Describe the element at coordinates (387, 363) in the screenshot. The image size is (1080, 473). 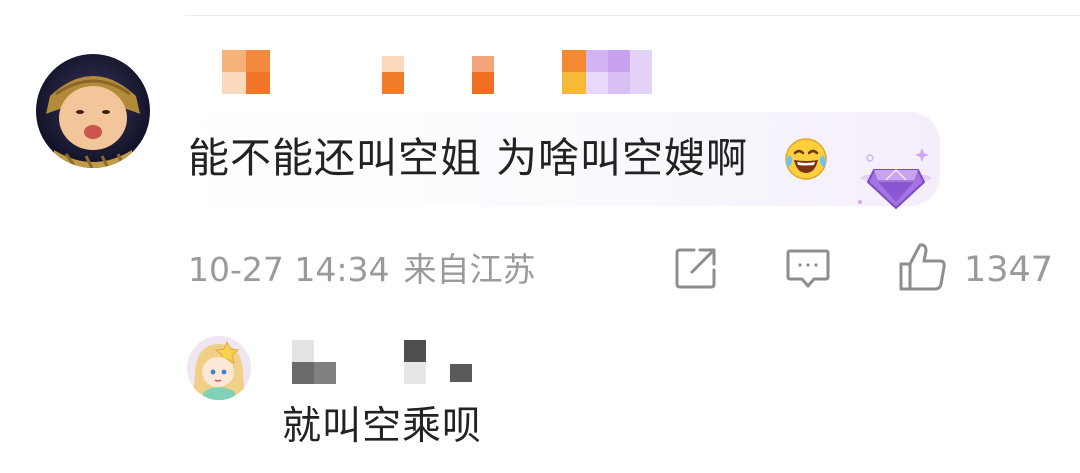
I see `replier-name-blurred` at that location.